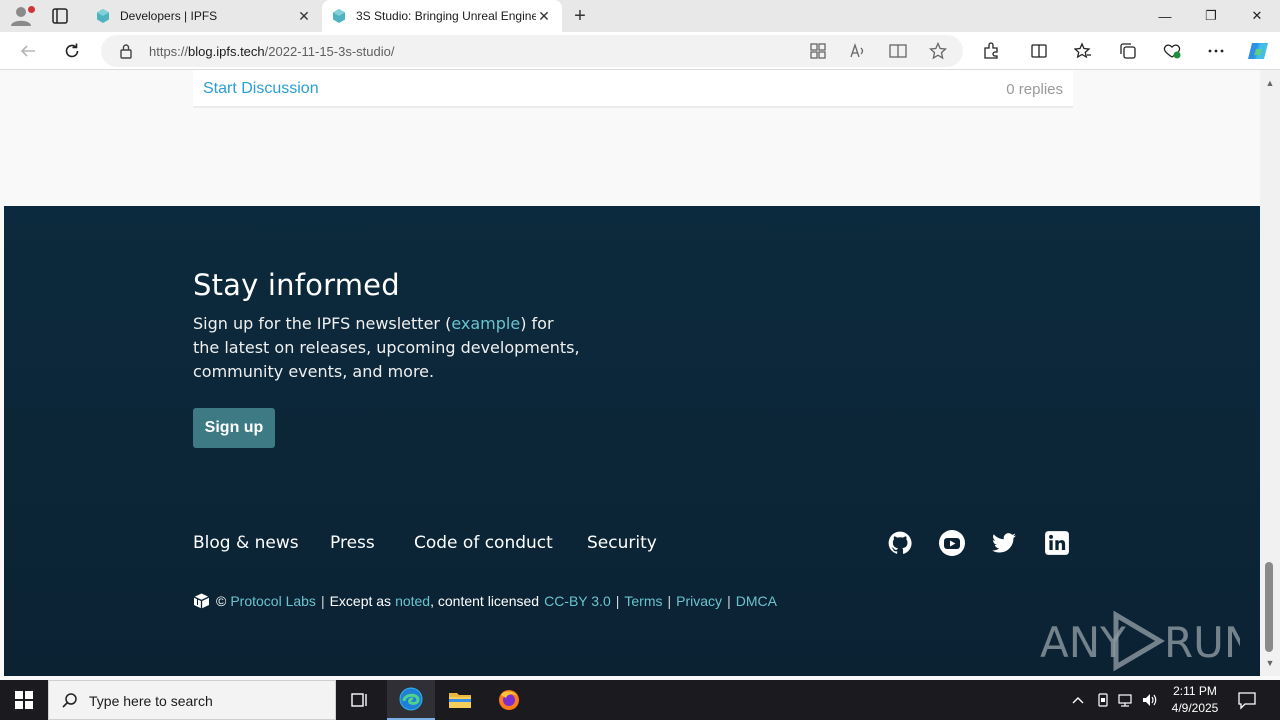 The image size is (1280, 720). What do you see at coordinates (151, 701) in the screenshot?
I see `search-placeholder: Type here to search` at bounding box center [151, 701].